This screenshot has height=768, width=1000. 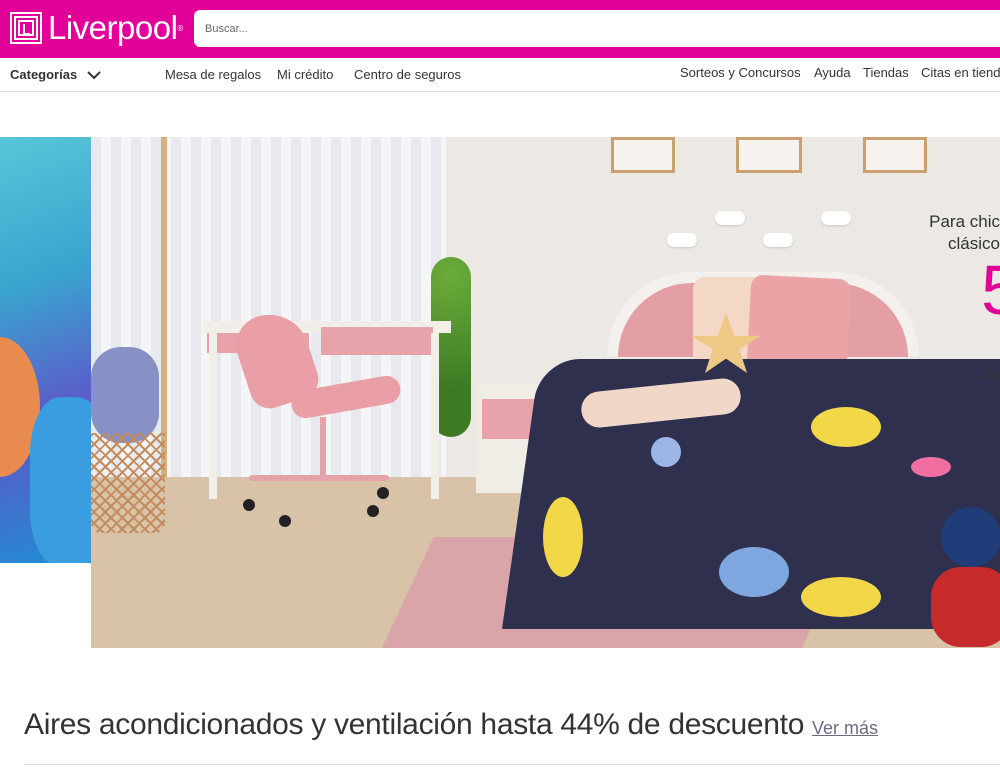 What do you see at coordinates (597, 28) in the screenshot?
I see `search-input` at bounding box center [597, 28].